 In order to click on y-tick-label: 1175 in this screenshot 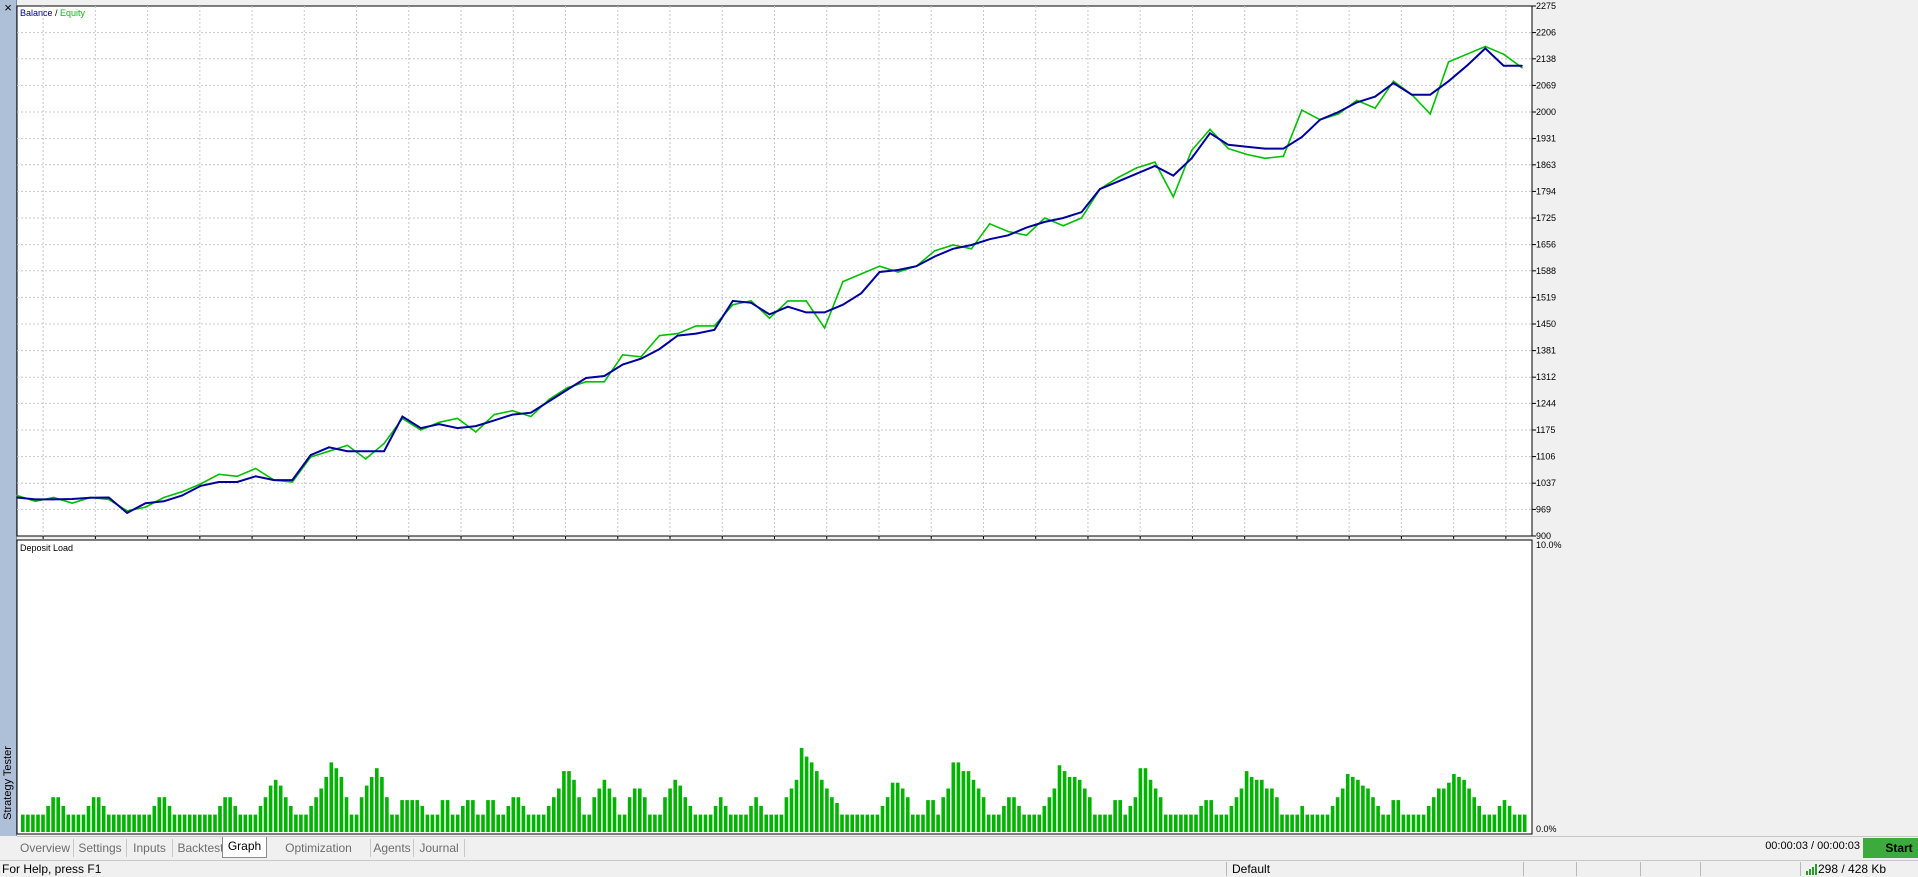, I will do `click(1545, 430)`.